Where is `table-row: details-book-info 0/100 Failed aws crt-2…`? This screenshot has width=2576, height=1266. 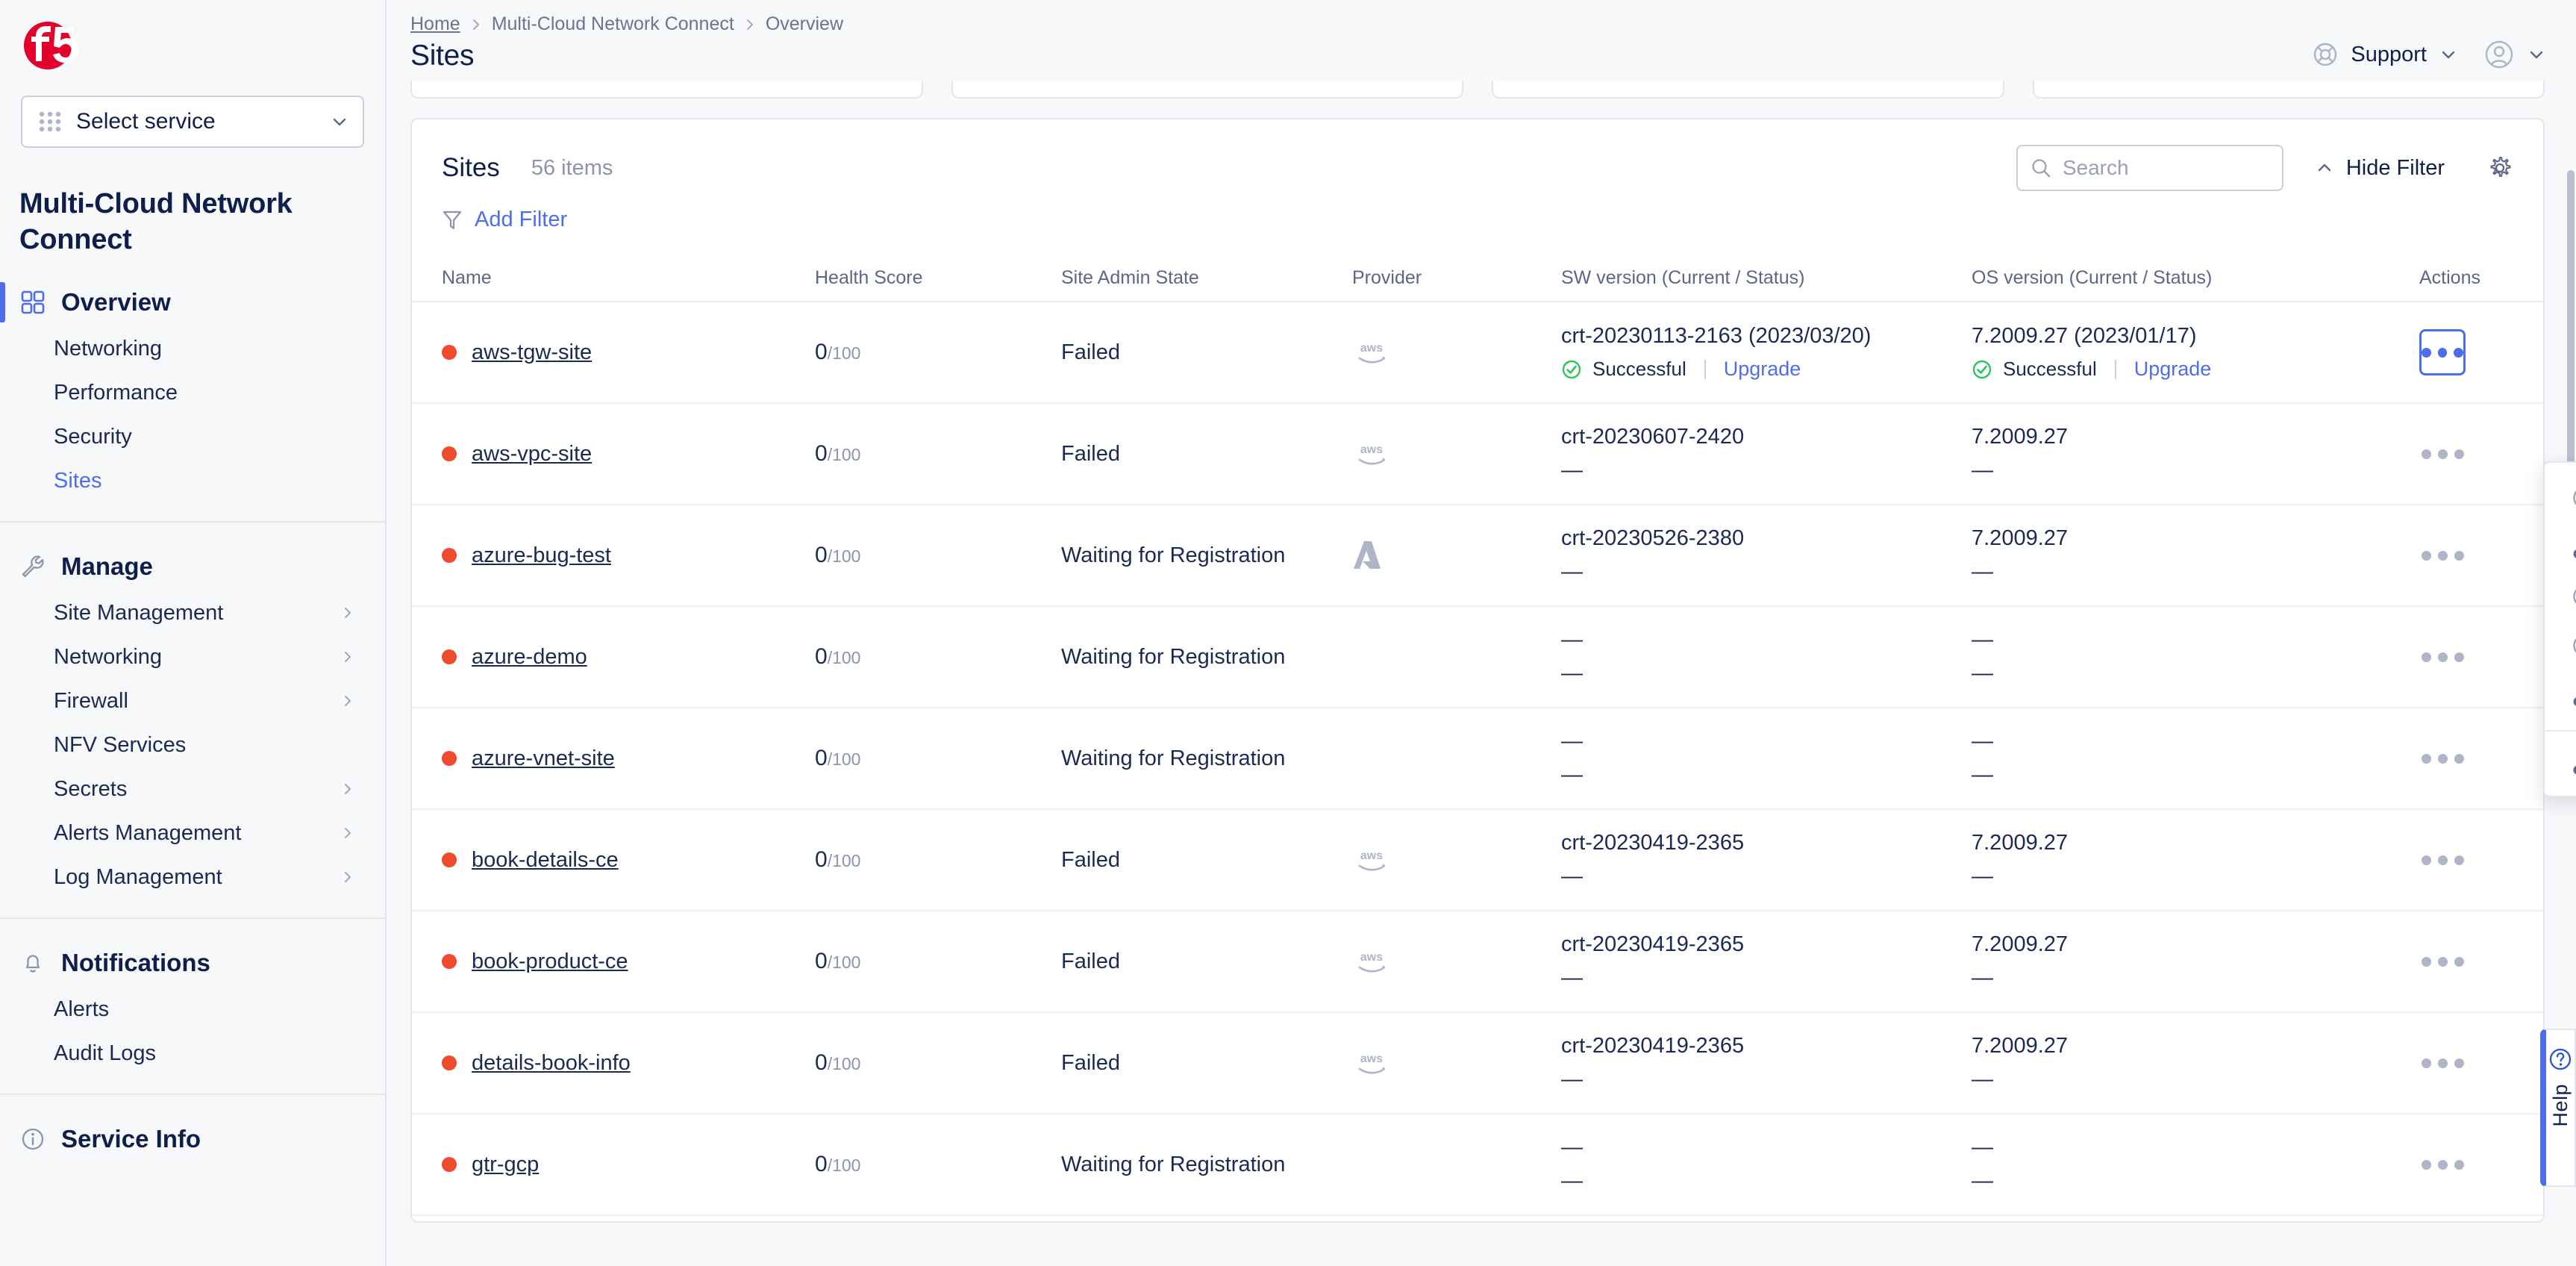
table-row: details-book-info 0/100 Failed aws crt-2… is located at coordinates (1477, 1063).